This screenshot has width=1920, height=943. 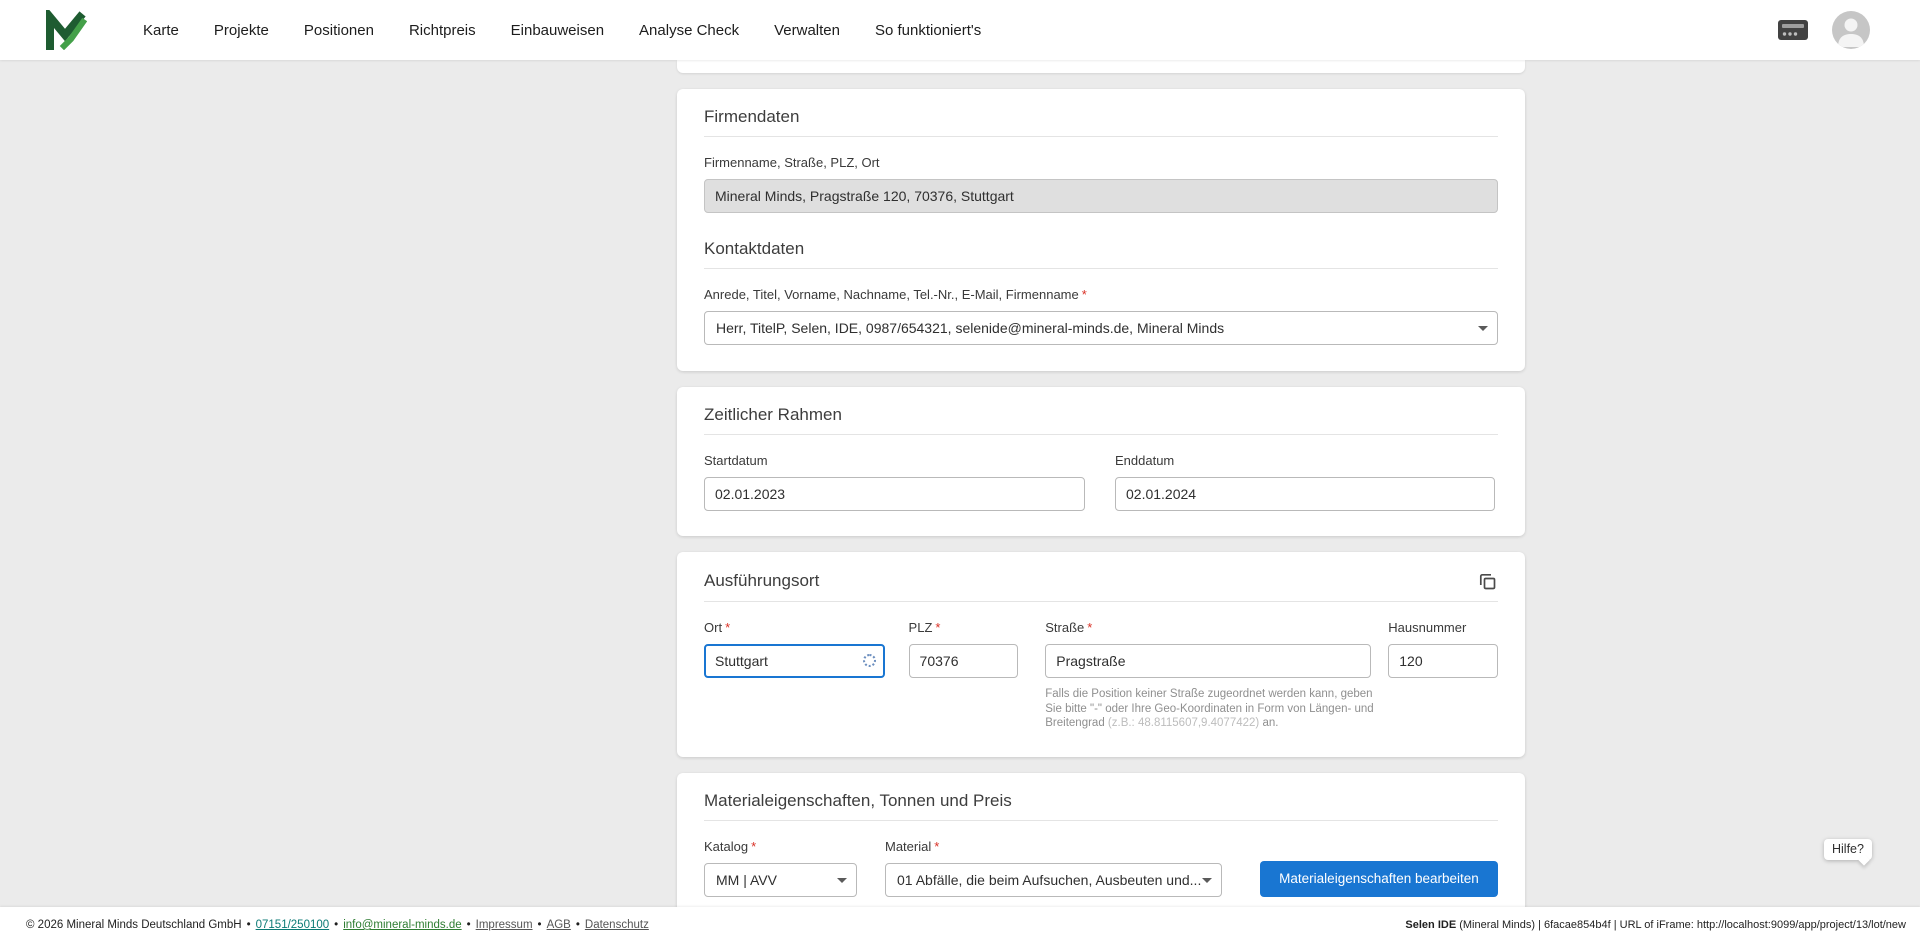 I want to click on material-label-text: Material, so click(x=908, y=846).